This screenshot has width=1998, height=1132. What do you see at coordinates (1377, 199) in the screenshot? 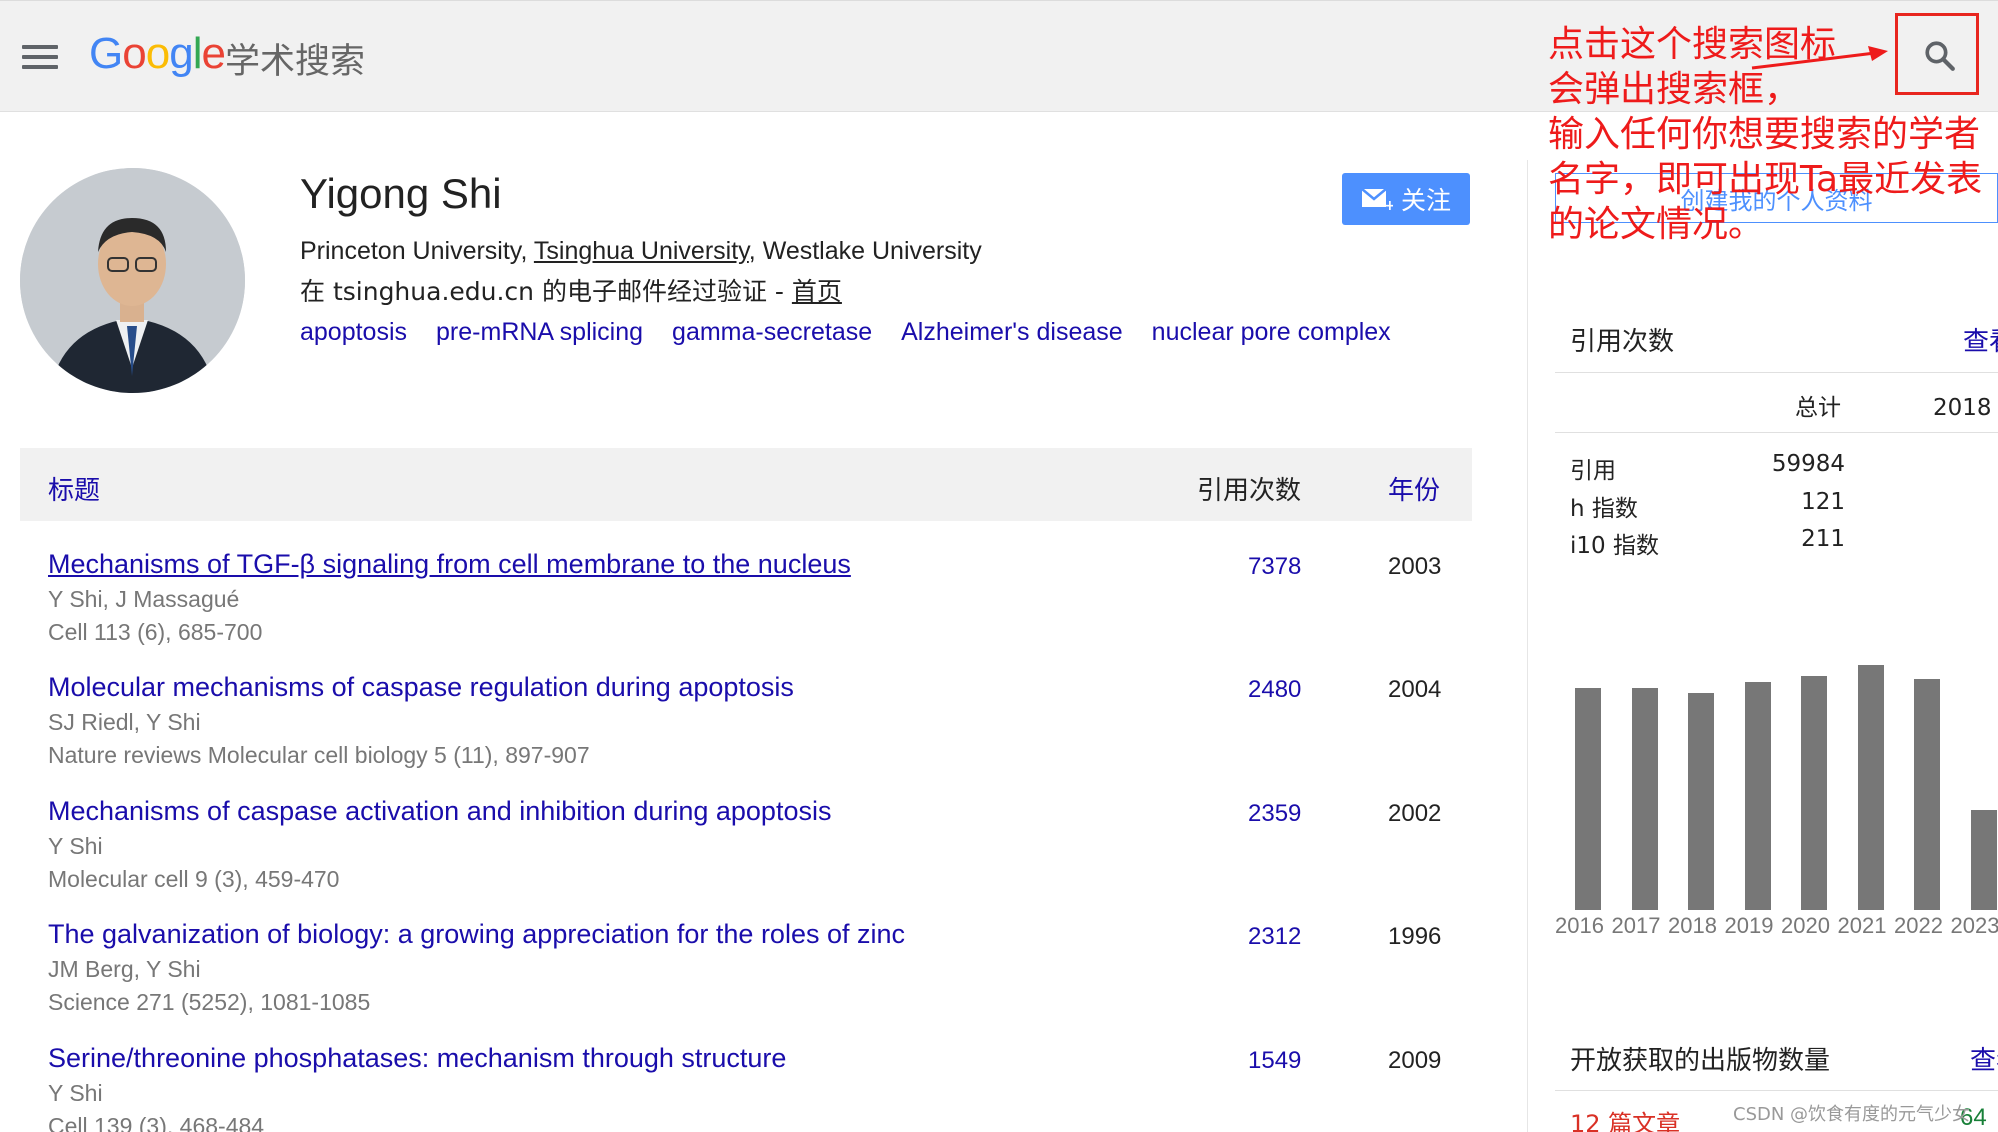
I see `mail-plus-icon: +` at bounding box center [1377, 199].